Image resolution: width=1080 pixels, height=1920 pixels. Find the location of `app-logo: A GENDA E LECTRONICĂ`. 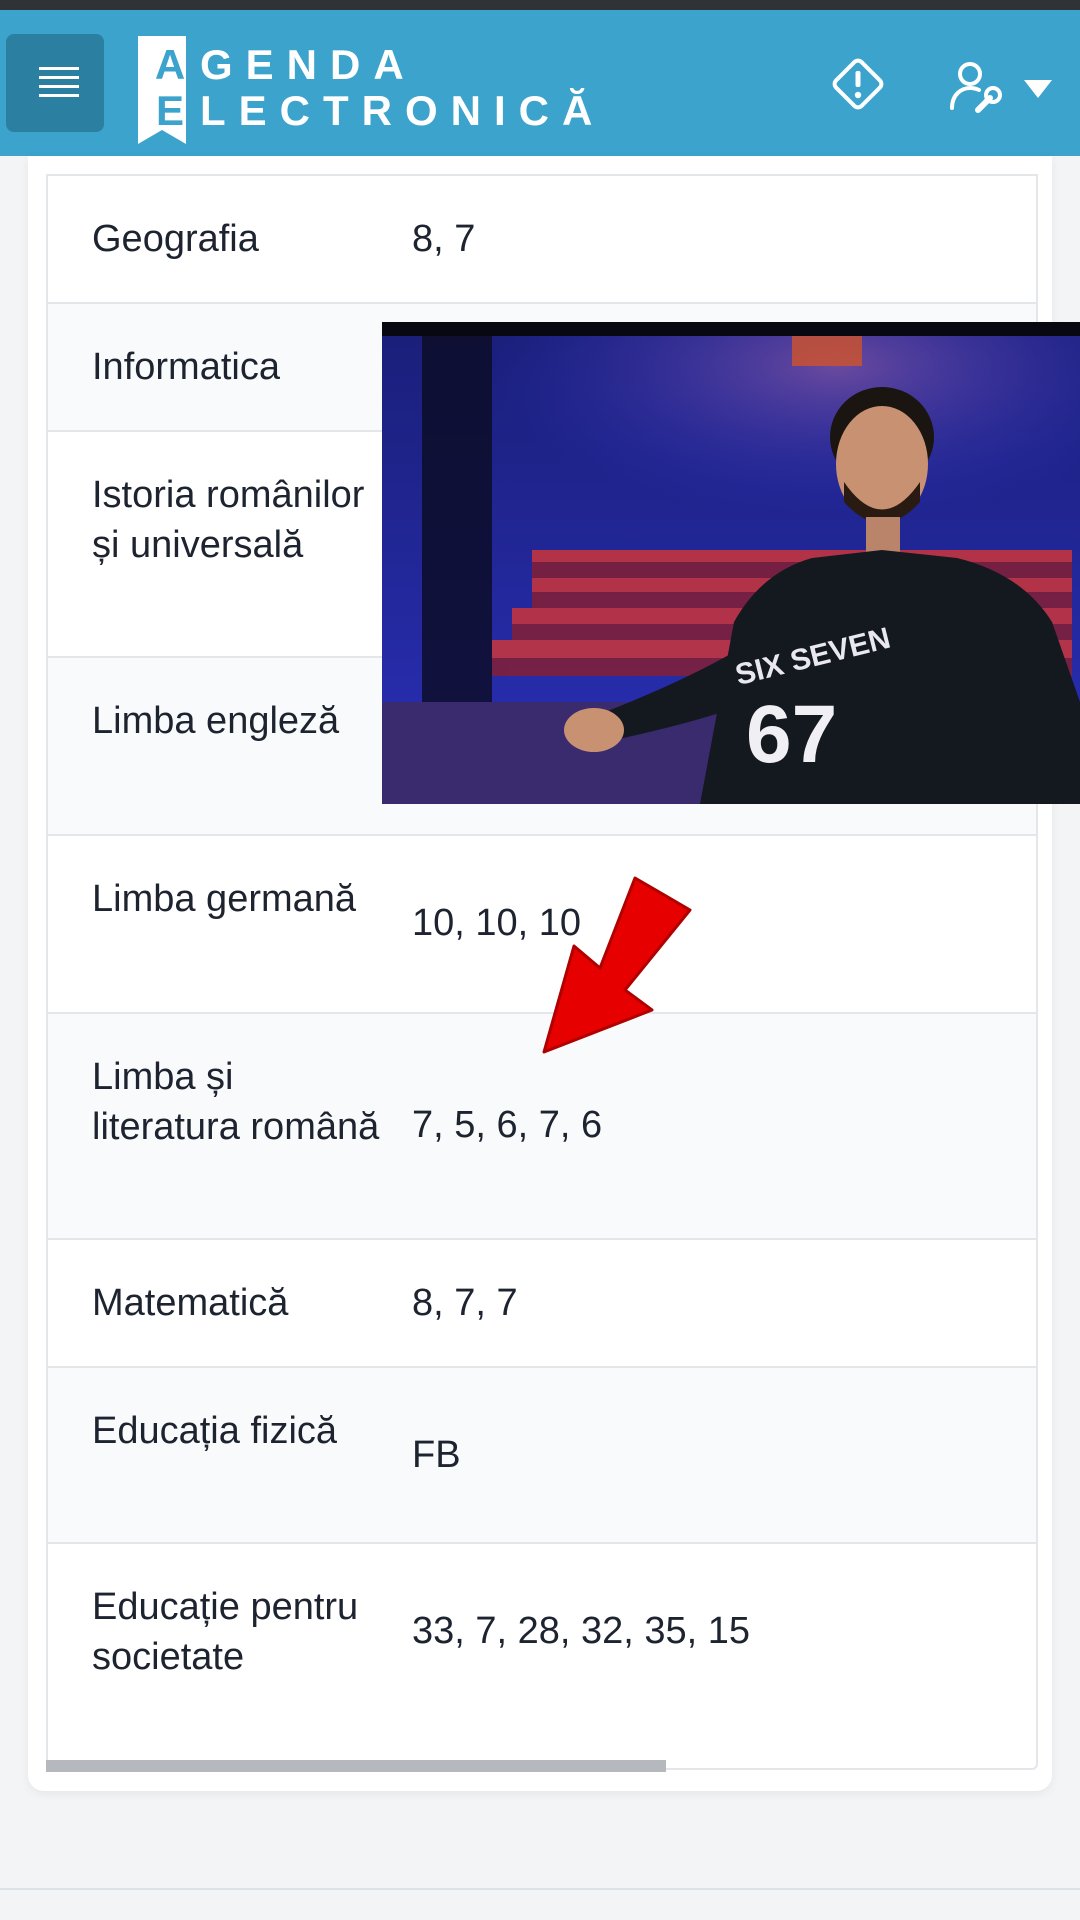

app-logo: A GENDA E LECTRONICĂ is located at coordinates (365, 84).